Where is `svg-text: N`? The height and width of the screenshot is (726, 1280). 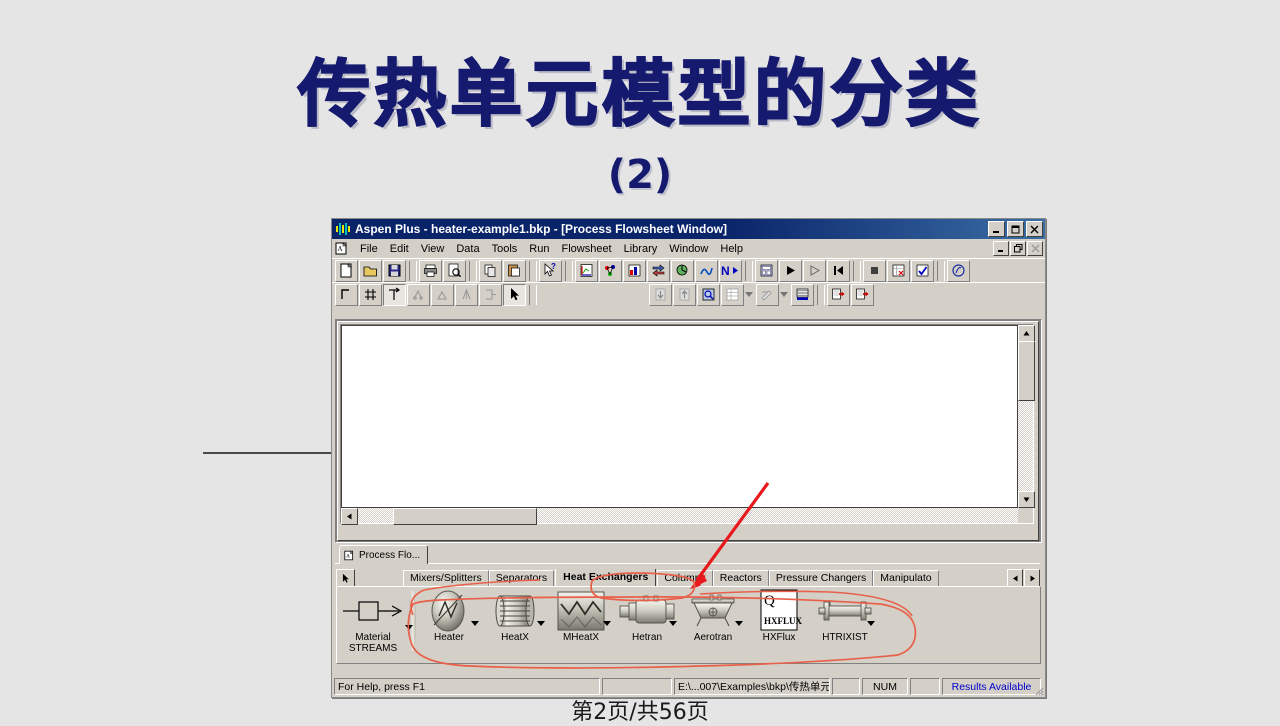 svg-text: N is located at coordinates (725, 271).